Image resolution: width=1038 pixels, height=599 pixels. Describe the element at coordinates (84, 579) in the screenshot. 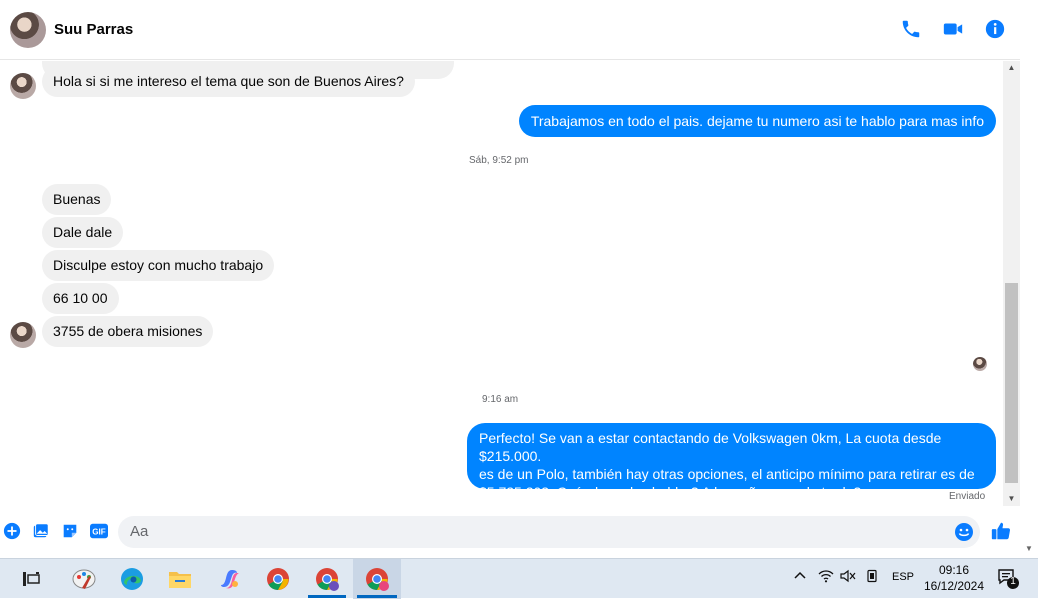

I see `paint-app-icon` at that location.